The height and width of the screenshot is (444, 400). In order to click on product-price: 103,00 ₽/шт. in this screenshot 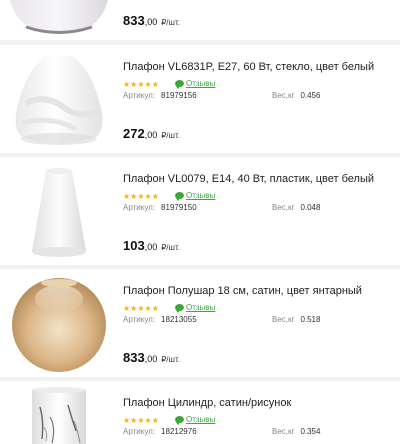, I will do `click(151, 246)`.